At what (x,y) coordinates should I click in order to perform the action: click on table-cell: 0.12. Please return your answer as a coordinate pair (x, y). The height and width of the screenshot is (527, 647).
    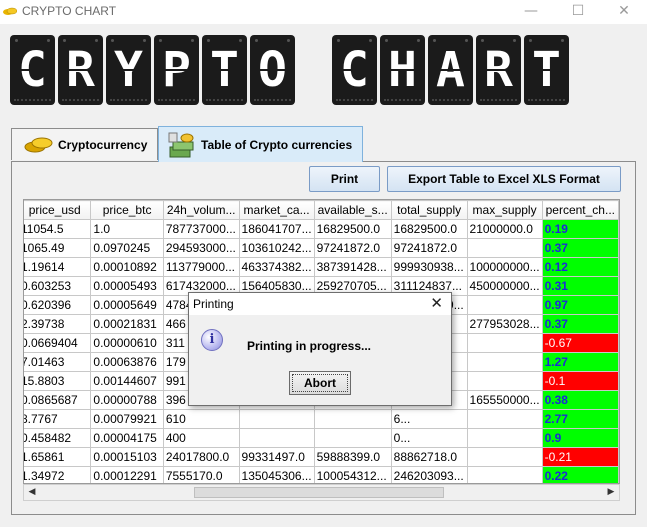
    Looking at the image, I should click on (580, 267).